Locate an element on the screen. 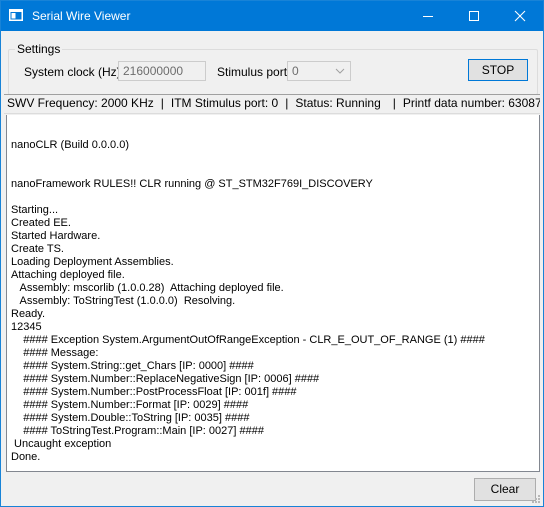 The image size is (544, 507). output-line: Create TS. is located at coordinates (37, 249).